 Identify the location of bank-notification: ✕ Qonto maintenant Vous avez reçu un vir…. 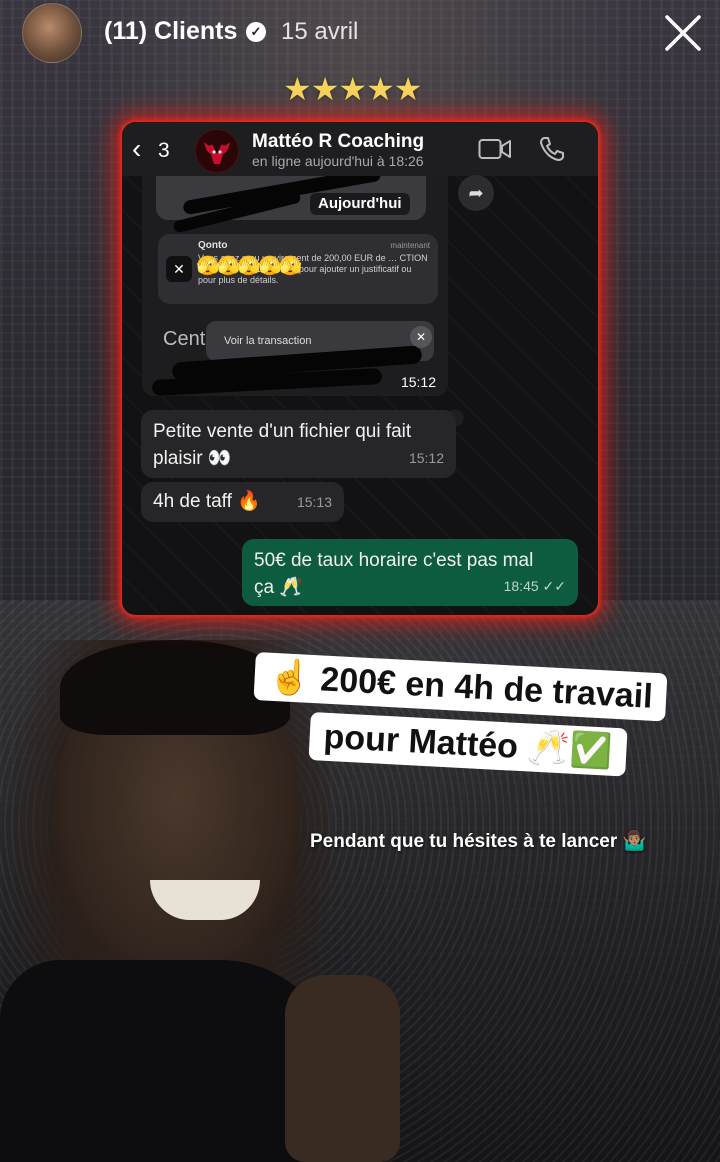
(298, 269).